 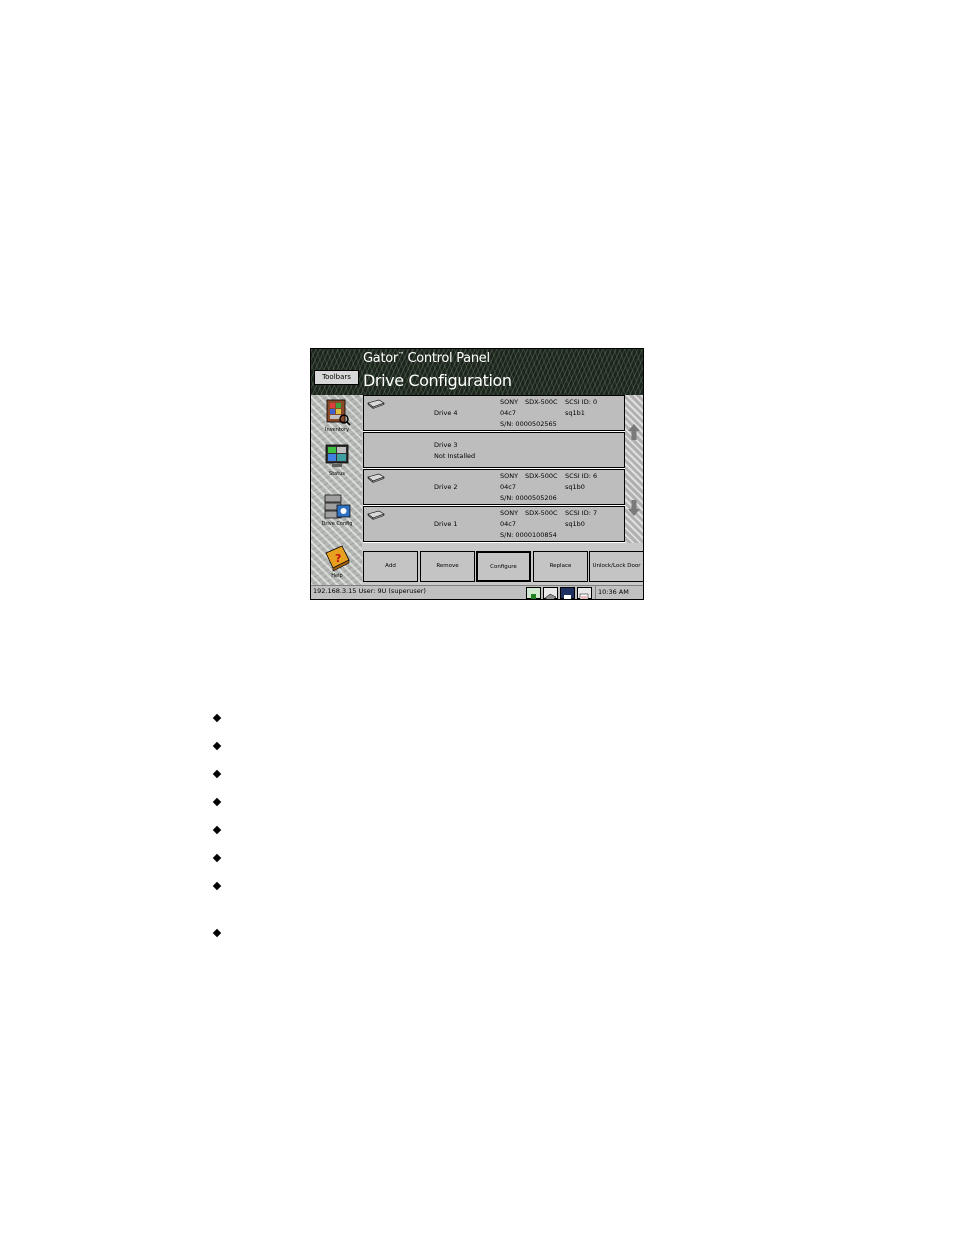 I want to click on inventory-icon, so click(x=337, y=412).